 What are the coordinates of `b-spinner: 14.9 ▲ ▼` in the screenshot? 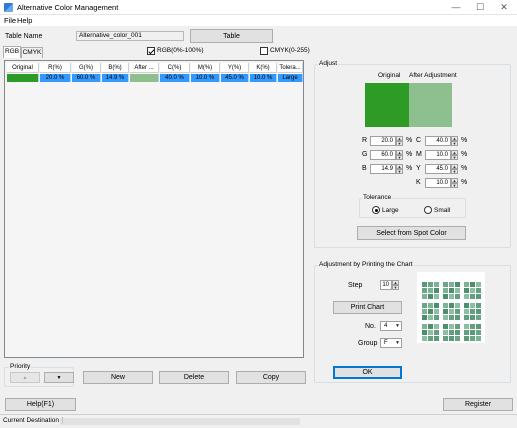 It's located at (387, 169).